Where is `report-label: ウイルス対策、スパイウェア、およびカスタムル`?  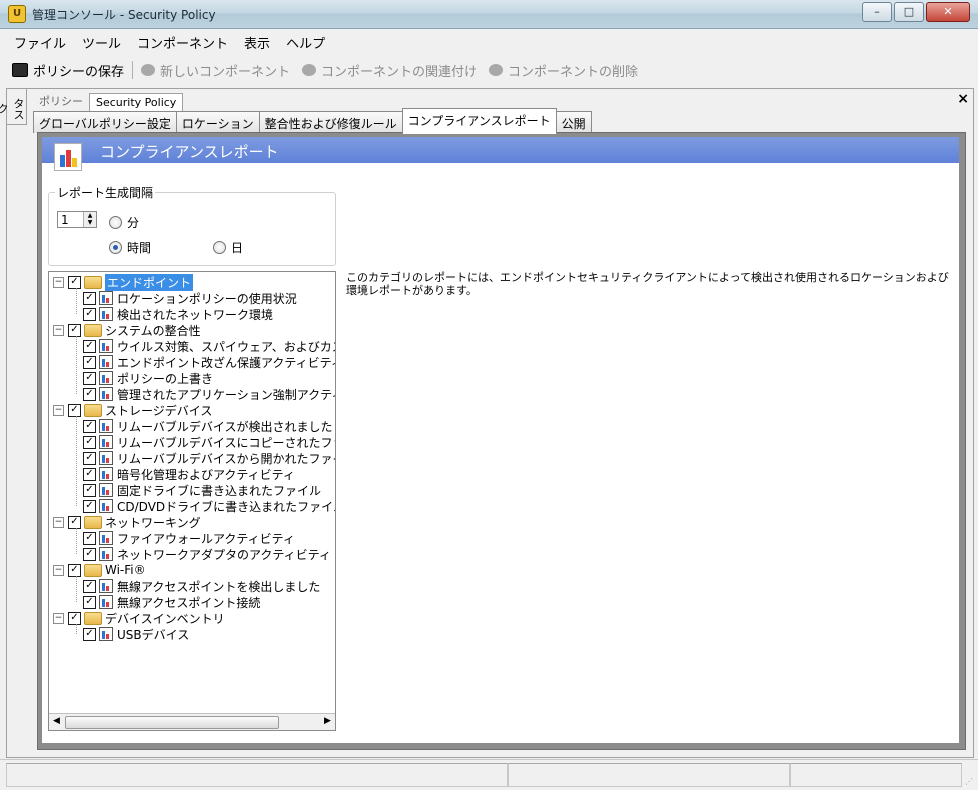
report-label: ウイルス対策、スパイウェア、およびカスタムル is located at coordinates (226, 346).